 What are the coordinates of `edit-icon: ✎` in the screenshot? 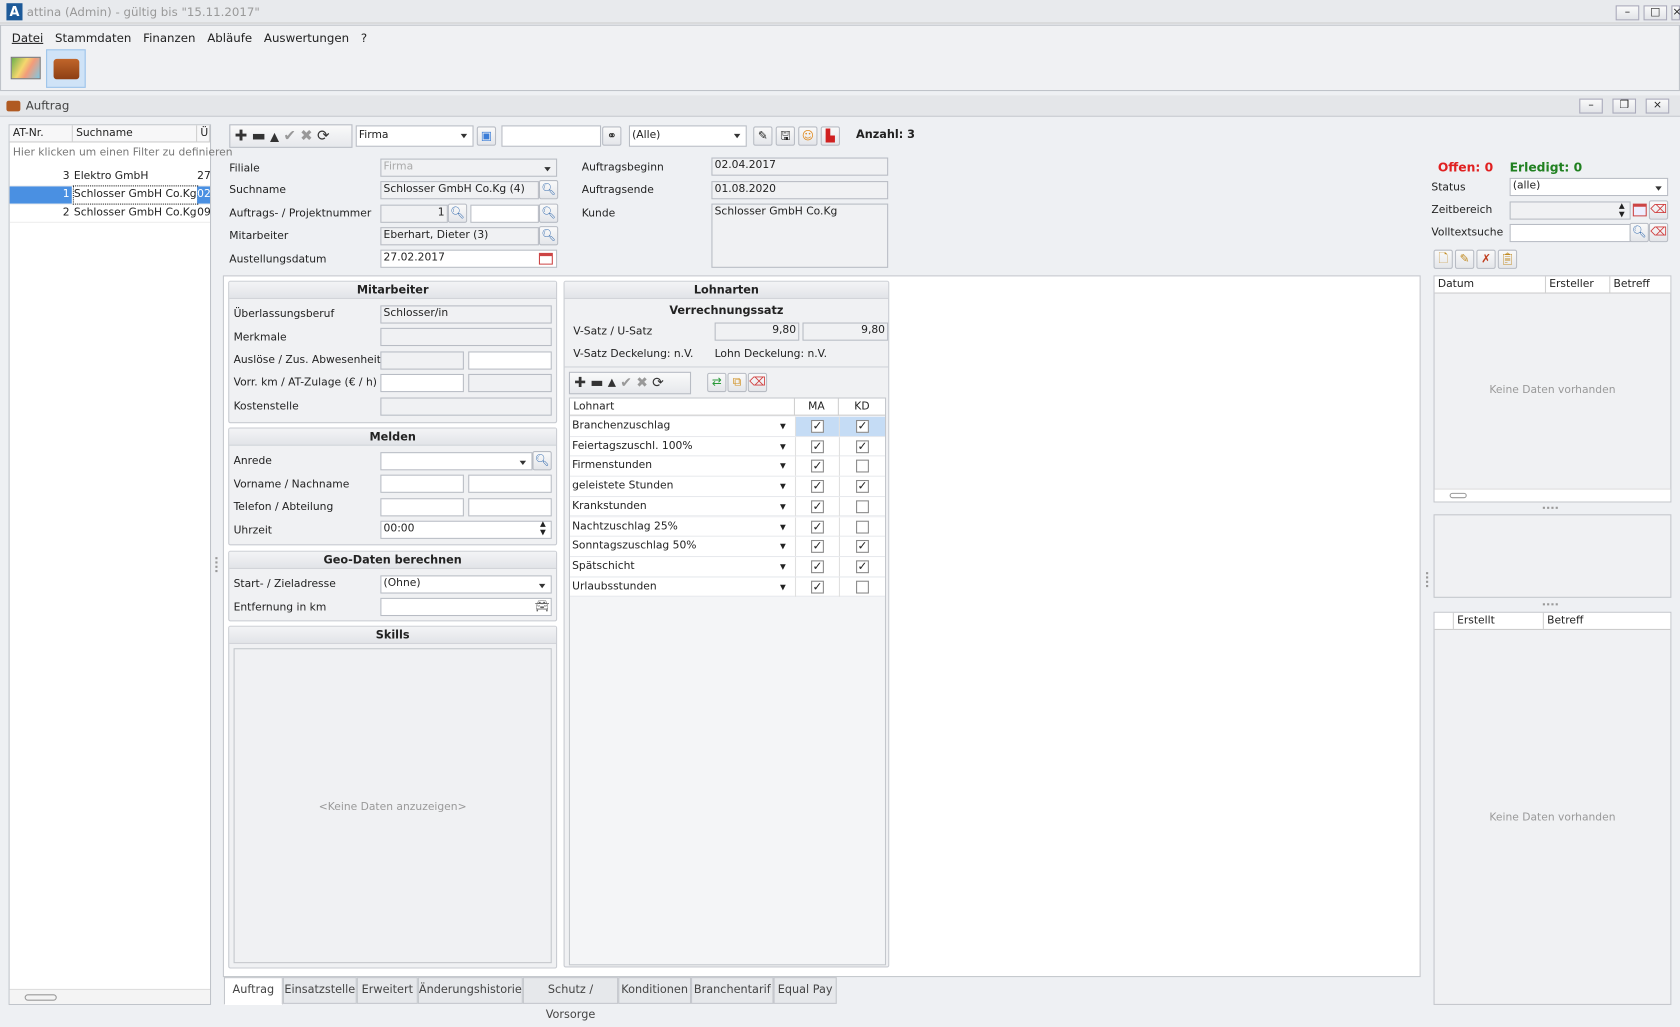 It's located at (763, 136).